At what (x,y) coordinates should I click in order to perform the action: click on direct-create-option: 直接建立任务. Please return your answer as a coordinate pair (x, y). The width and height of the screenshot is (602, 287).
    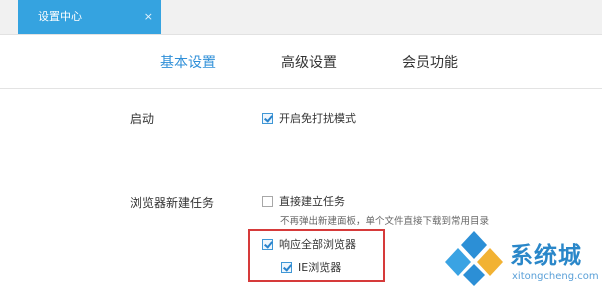
    Looking at the image, I should click on (303, 201).